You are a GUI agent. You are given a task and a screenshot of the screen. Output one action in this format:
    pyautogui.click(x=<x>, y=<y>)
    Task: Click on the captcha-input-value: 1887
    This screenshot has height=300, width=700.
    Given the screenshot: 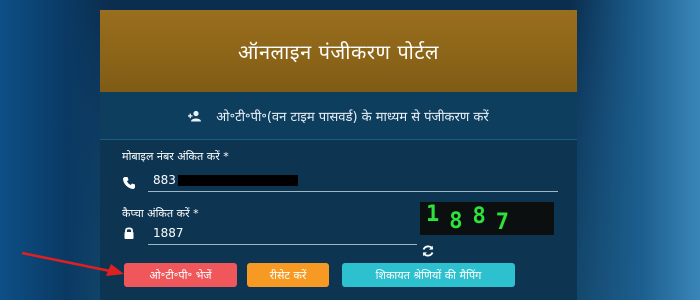 What is the action you would take?
    pyautogui.click(x=168, y=233)
    